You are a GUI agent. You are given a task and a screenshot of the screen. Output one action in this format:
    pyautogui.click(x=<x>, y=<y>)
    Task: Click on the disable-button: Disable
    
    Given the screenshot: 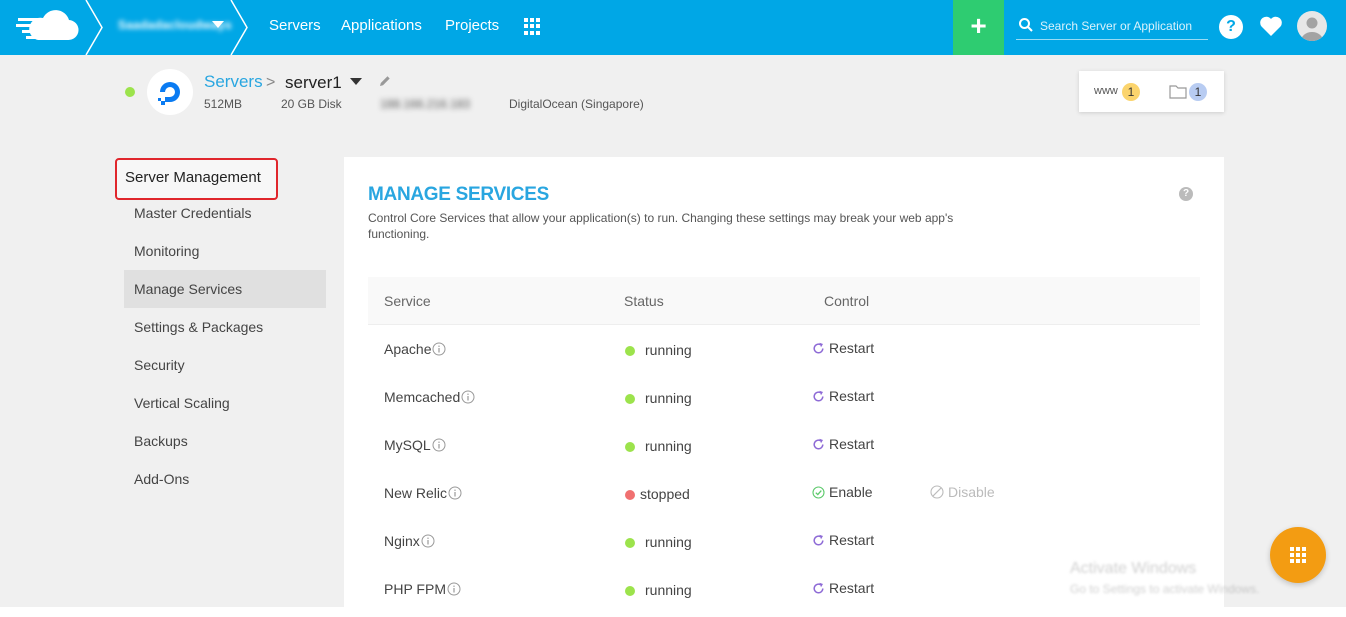 What is the action you would take?
    pyautogui.click(x=962, y=492)
    